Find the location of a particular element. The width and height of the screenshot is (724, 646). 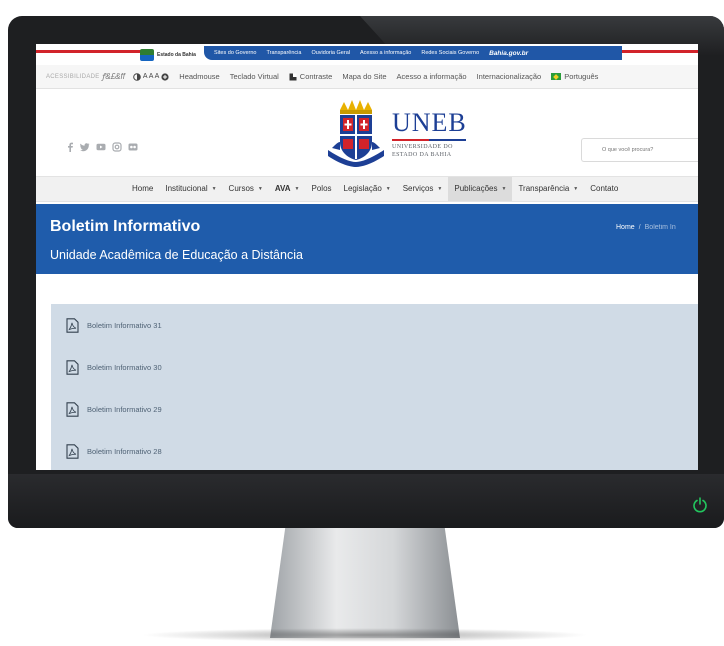

nav-polos: Polos is located at coordinates (322, 189).